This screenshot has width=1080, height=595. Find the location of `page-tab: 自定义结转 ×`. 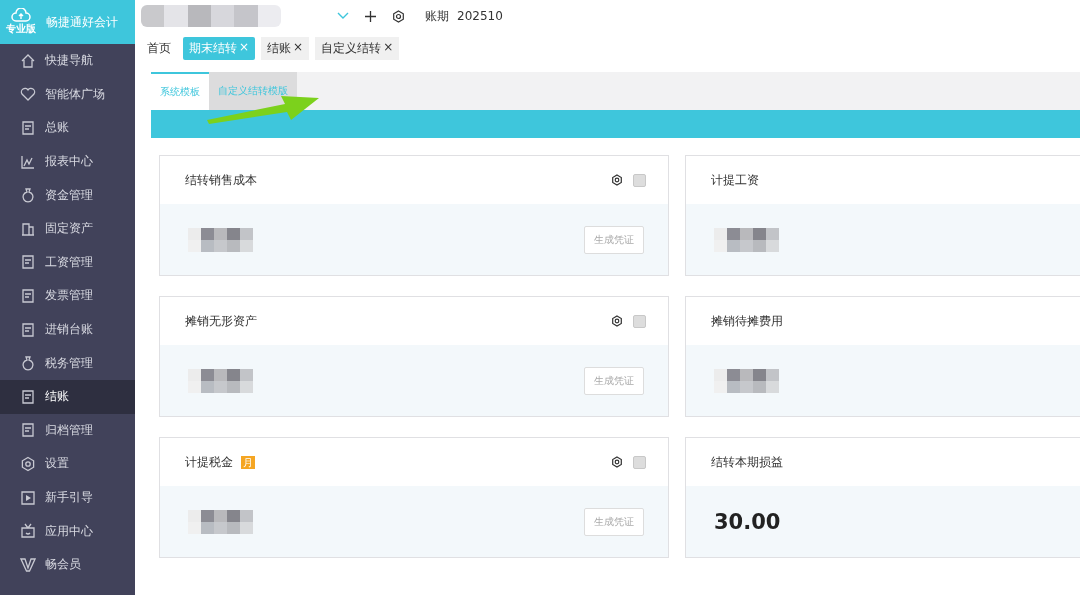

page-tab: 自定义结转 × is located at coordinates (357, 48).